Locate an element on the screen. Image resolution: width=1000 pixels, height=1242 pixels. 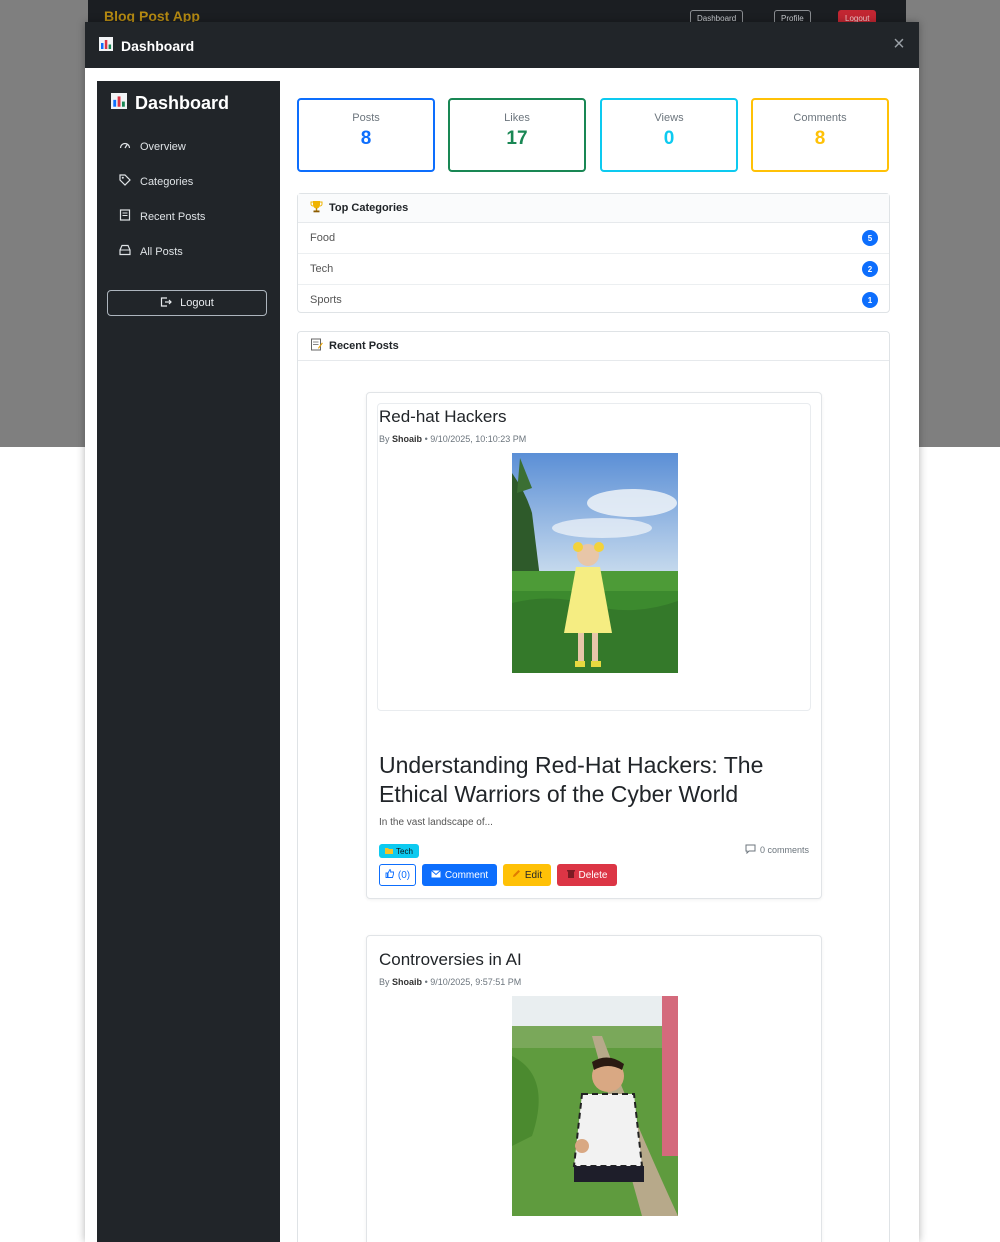
modal-title-text: Dashboard is located at coordinates (158, 45).